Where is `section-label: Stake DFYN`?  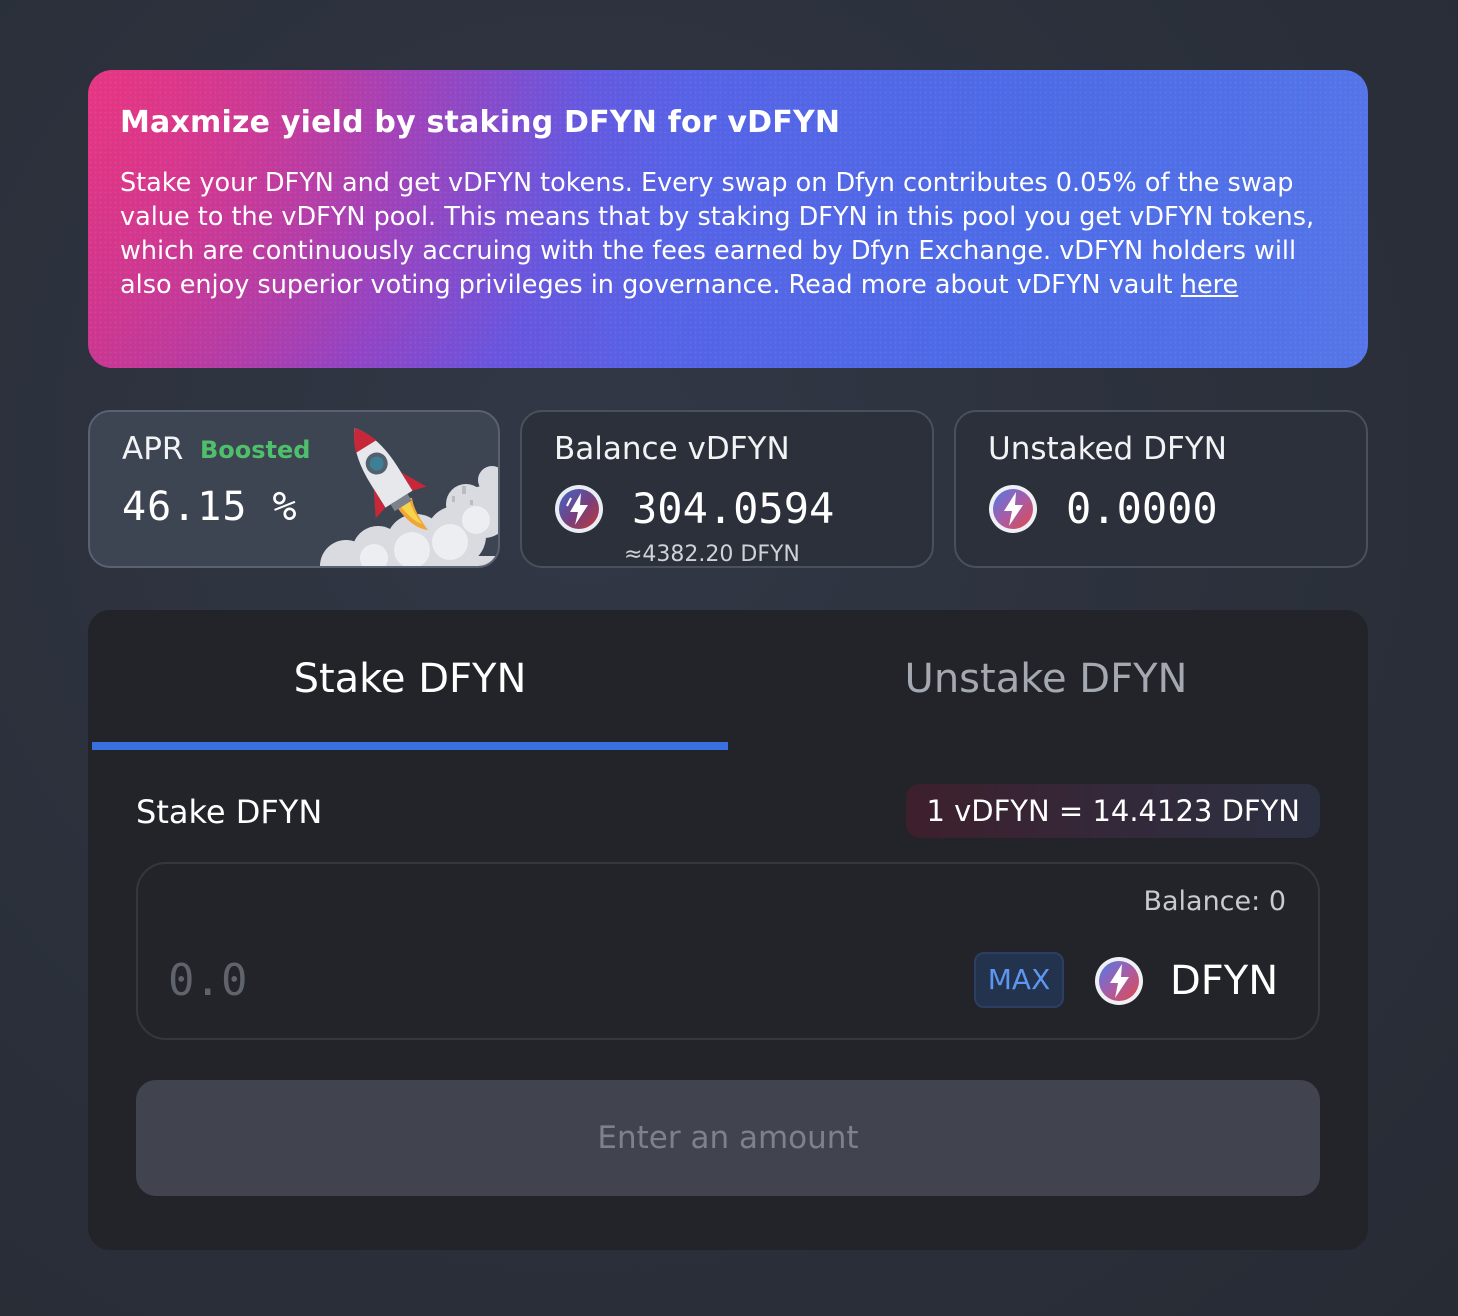 section-label: Stake DFYN is located at coordinates (229, 812).